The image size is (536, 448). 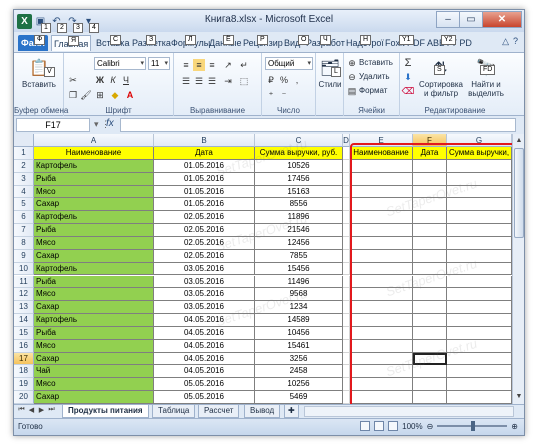 What do you see at coordinates (115, 95) in the screenshot?
I see `fill-color-icon: ◆` at bounding box center [115, 95].